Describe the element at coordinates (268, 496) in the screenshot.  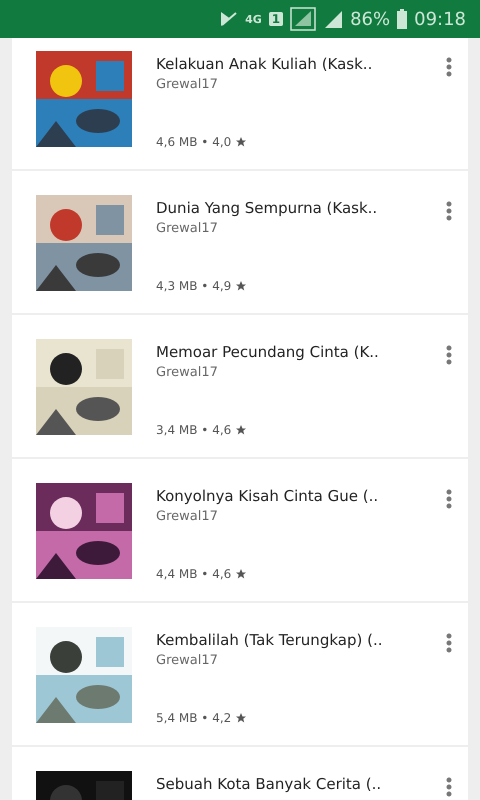
I see `app-title: Konyolnya Kisah Cinta Gue (..` at that location.